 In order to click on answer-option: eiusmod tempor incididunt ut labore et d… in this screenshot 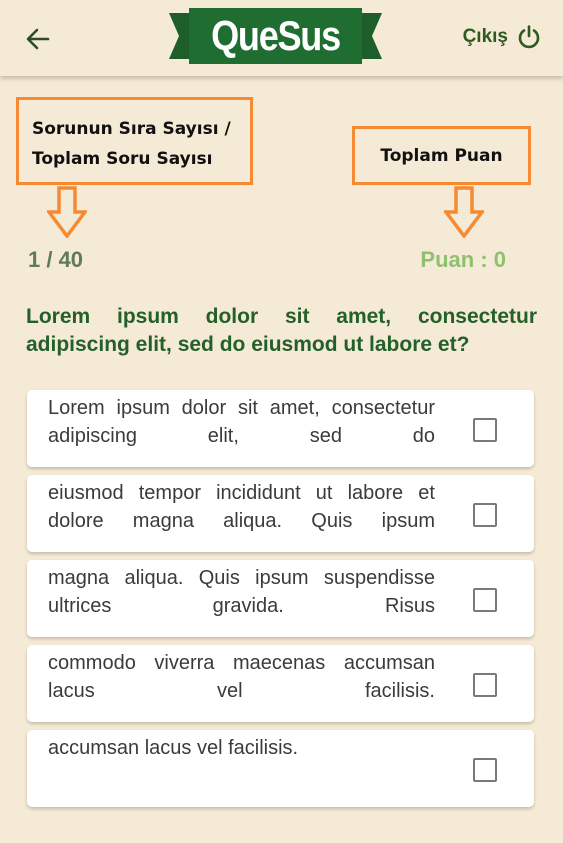, I will do `click(280, 513)`.